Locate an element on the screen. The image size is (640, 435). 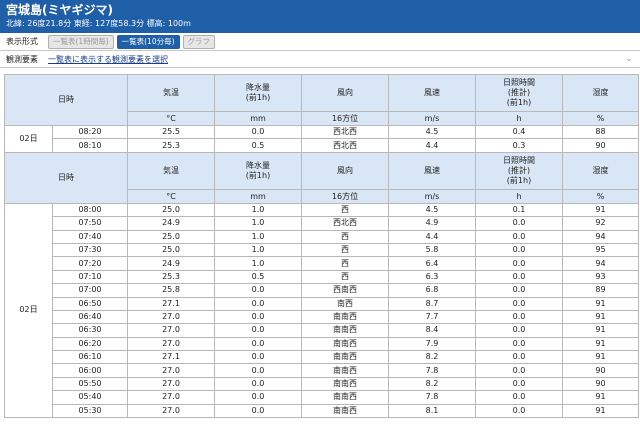
cell-time: 08:00 is located at coordinates (90, 210).